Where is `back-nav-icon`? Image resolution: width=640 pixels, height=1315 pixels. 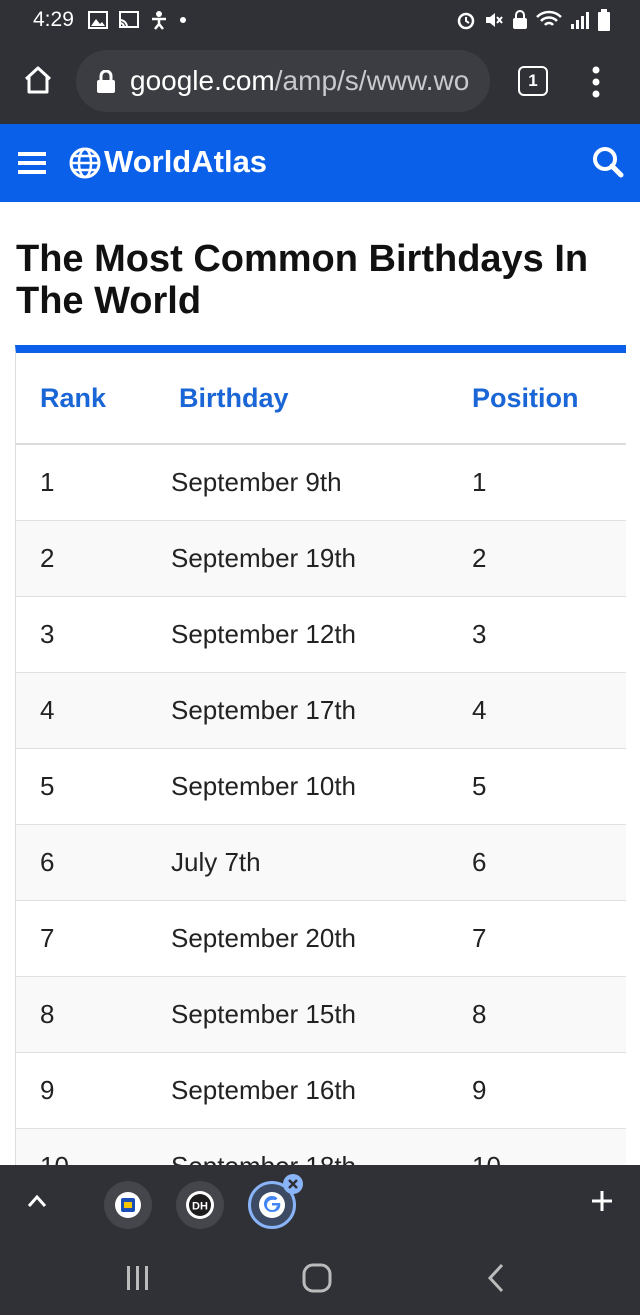 back-nav-icon is located at coordinates (496, 1278).